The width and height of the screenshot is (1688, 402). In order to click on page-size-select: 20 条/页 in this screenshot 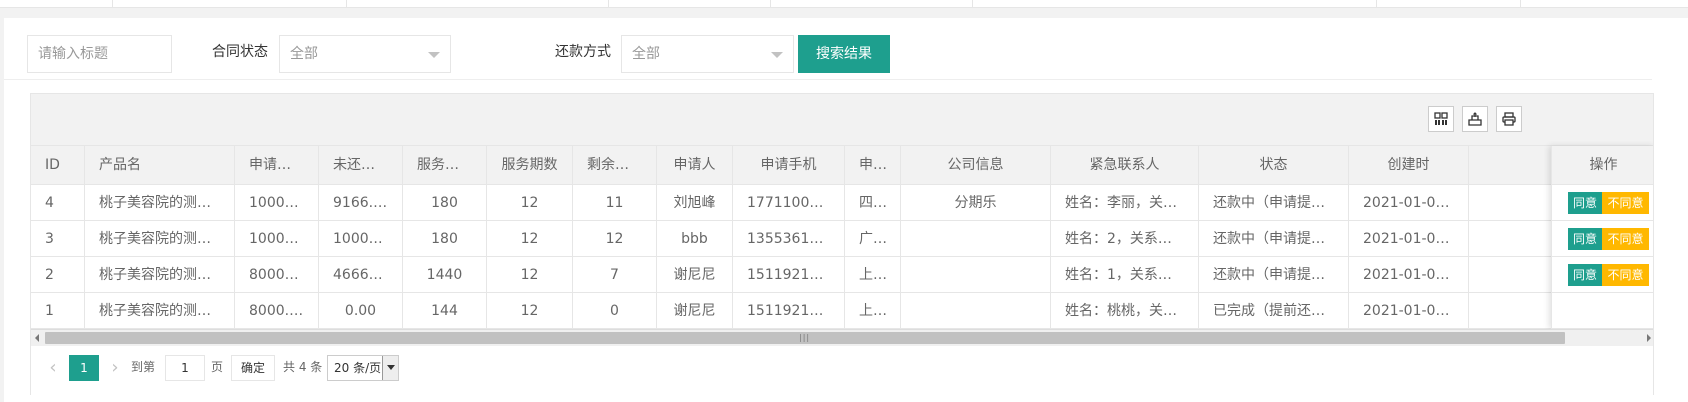, I will do `click(363, 368)`.